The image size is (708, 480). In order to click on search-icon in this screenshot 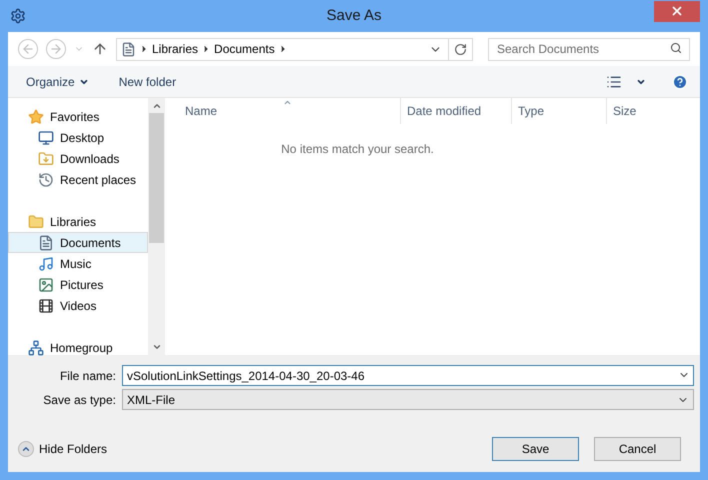, I will do `click(676, 48)`.